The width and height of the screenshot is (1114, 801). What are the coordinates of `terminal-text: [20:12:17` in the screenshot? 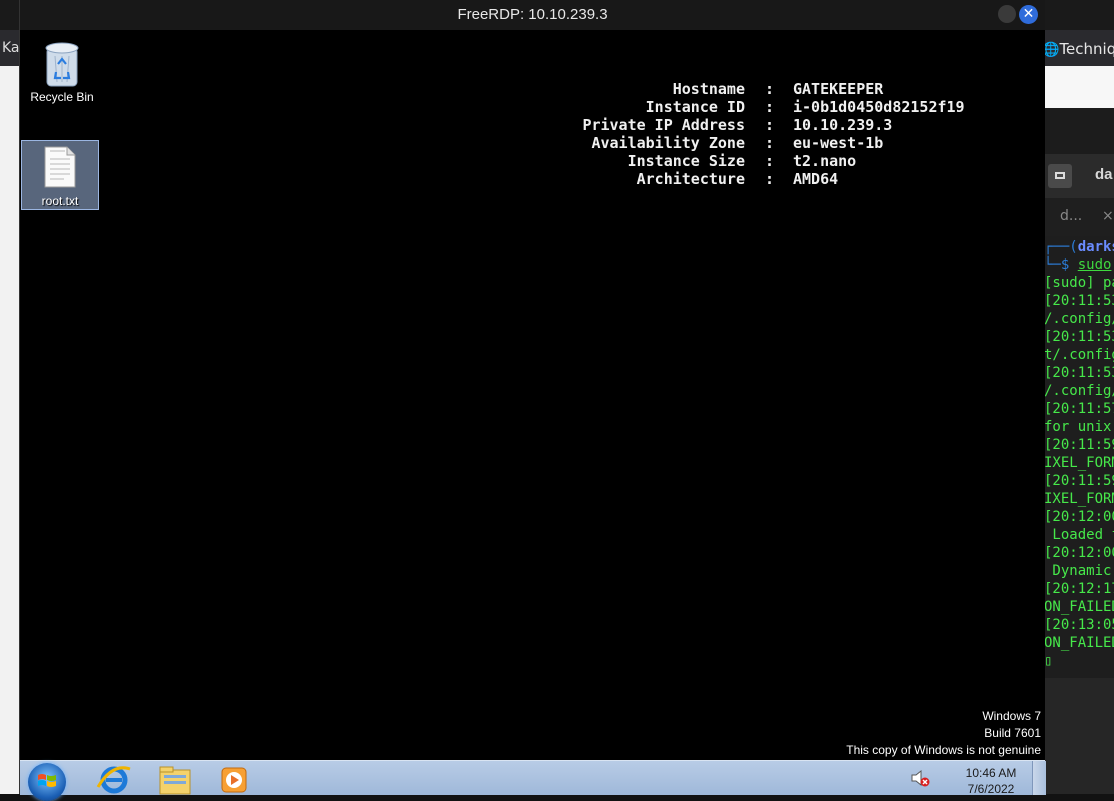 It's located at (1079, 589).